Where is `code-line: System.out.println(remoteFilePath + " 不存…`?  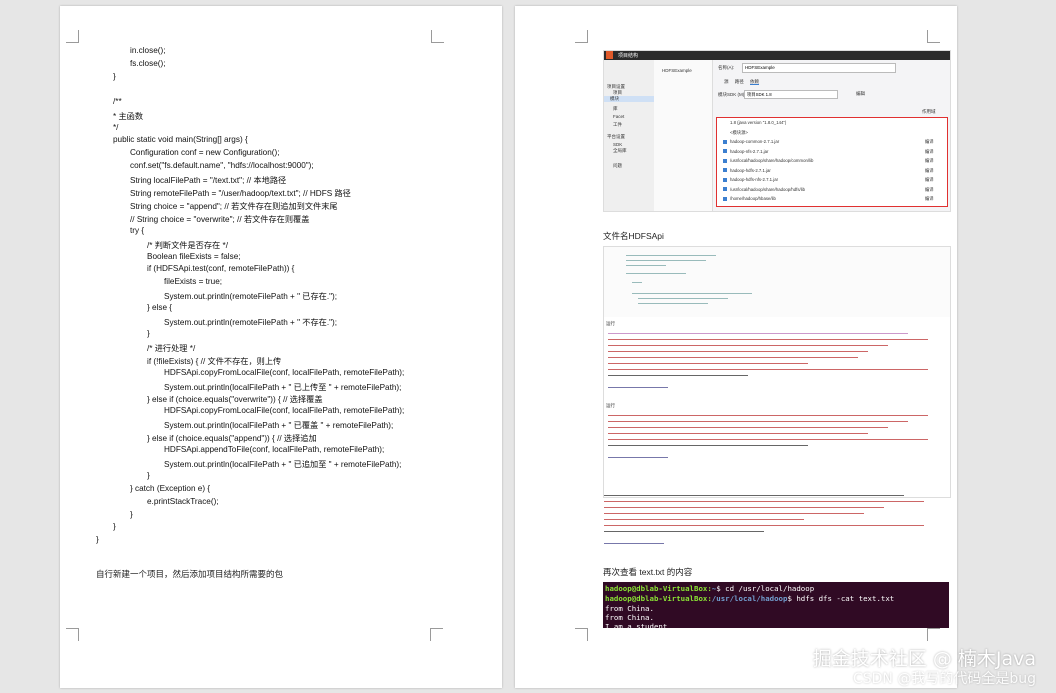 code-line: System.out.println(remoteFilePath + " 不存… is located at coordinates (251, 322).